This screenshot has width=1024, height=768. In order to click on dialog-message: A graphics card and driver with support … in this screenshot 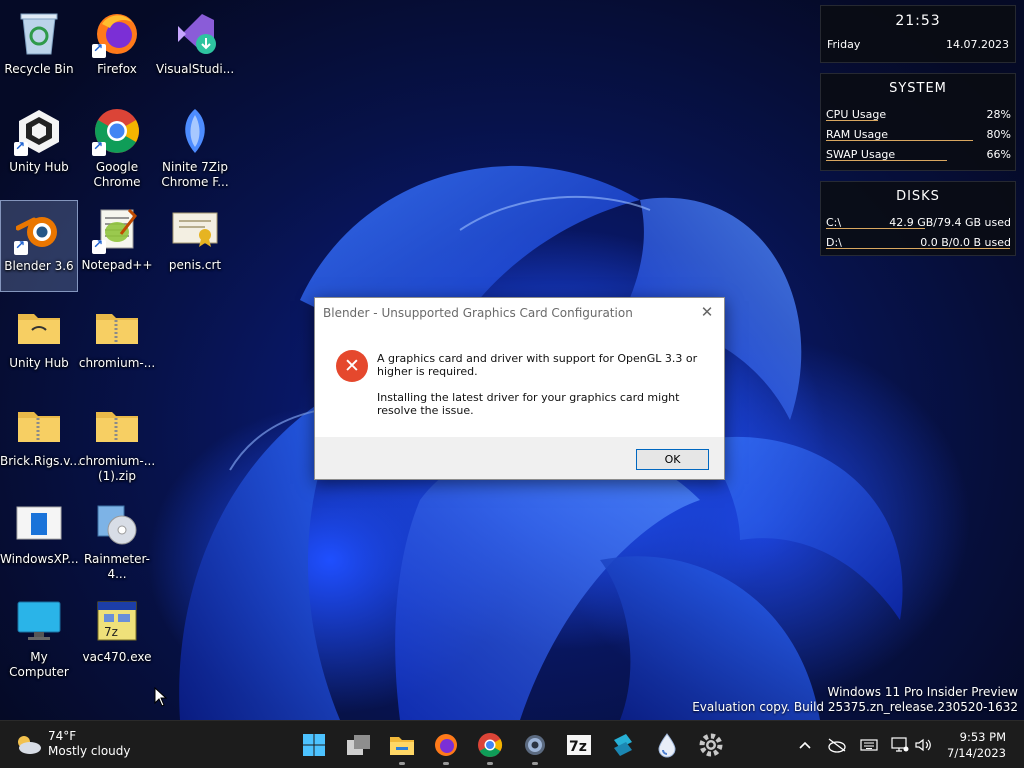, I will do `click(542, 384)`.